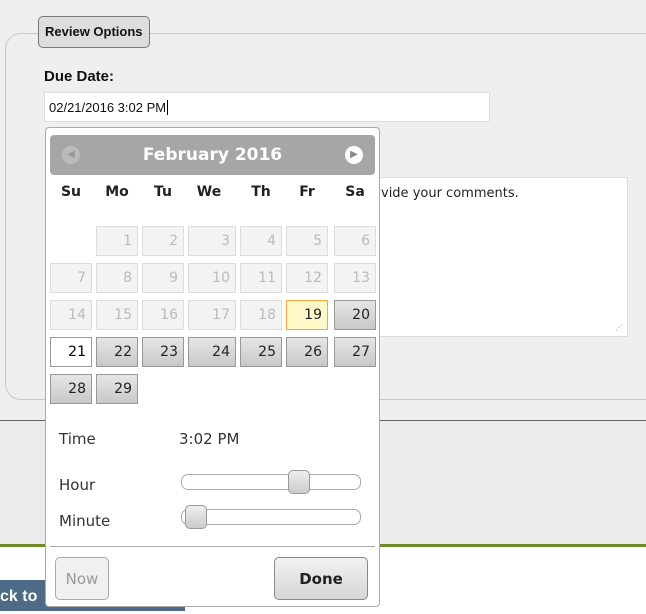  I want to click on weekday-header: Mo, so click(117, 192).